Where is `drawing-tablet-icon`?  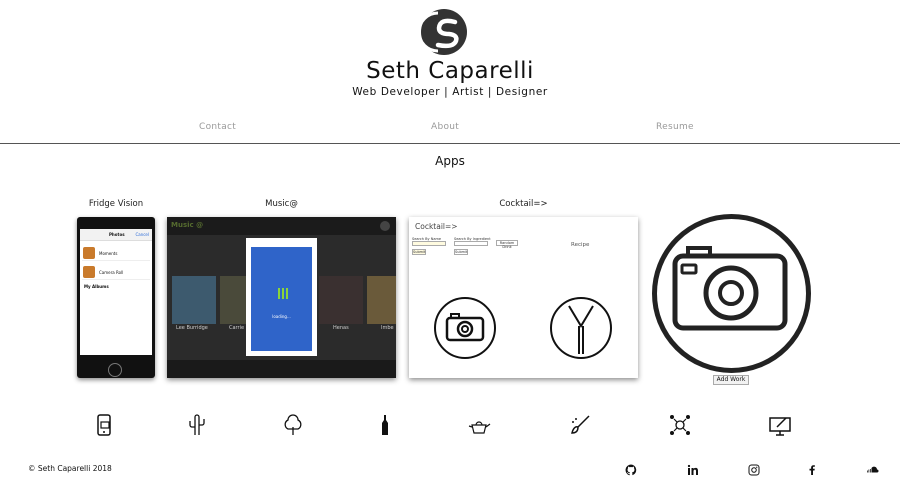
drawing-tablet-icon is located at coordinates (780, 425).